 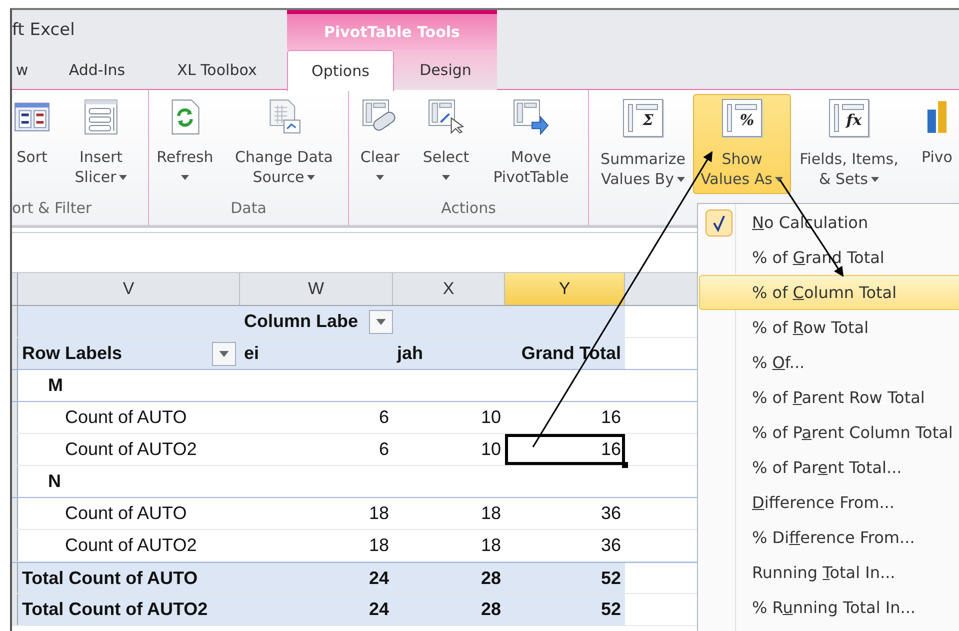 What do you see at coordinates (742, 118) in the screenshot?
I see `field-list-icon: %` at bounding box center [742, 118].